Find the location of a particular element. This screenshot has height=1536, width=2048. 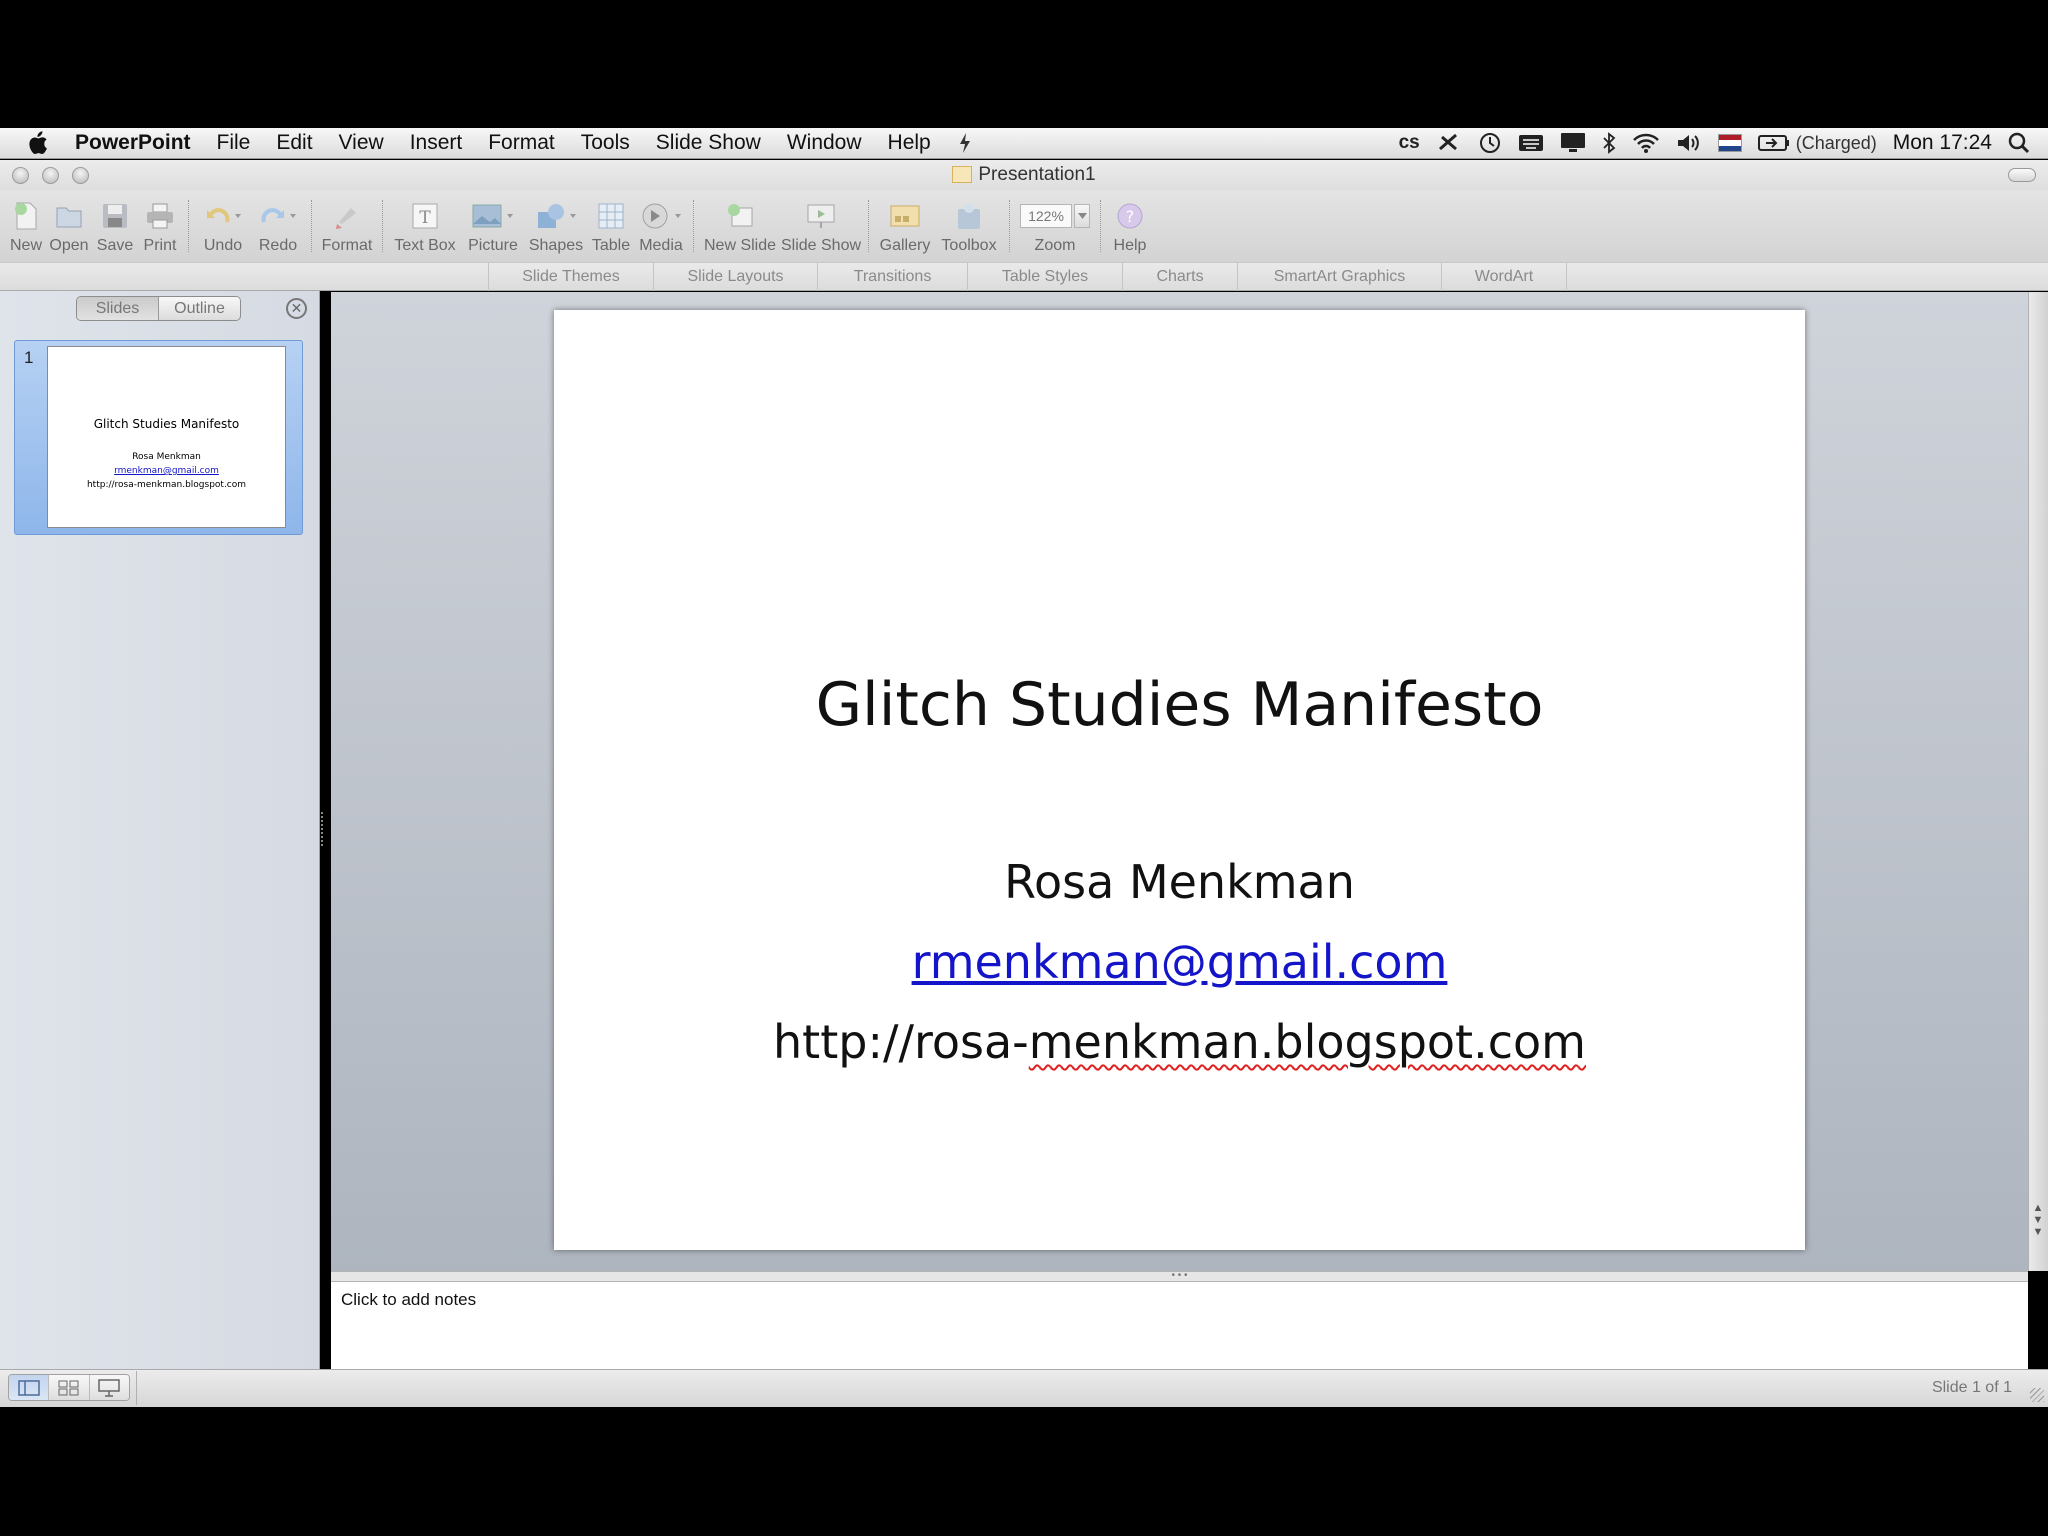

shapes-button: Shapes is located at coordinates (556, 226).